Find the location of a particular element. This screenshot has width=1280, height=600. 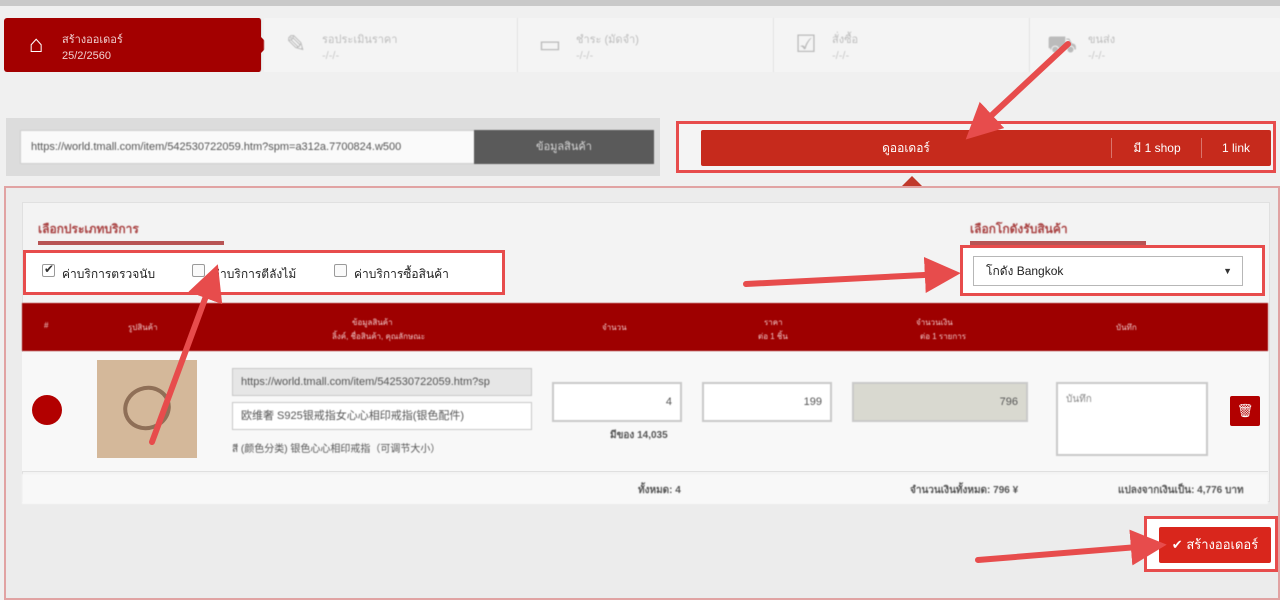

step-date: 25/2/2560 is located at coordinates (86, 56).